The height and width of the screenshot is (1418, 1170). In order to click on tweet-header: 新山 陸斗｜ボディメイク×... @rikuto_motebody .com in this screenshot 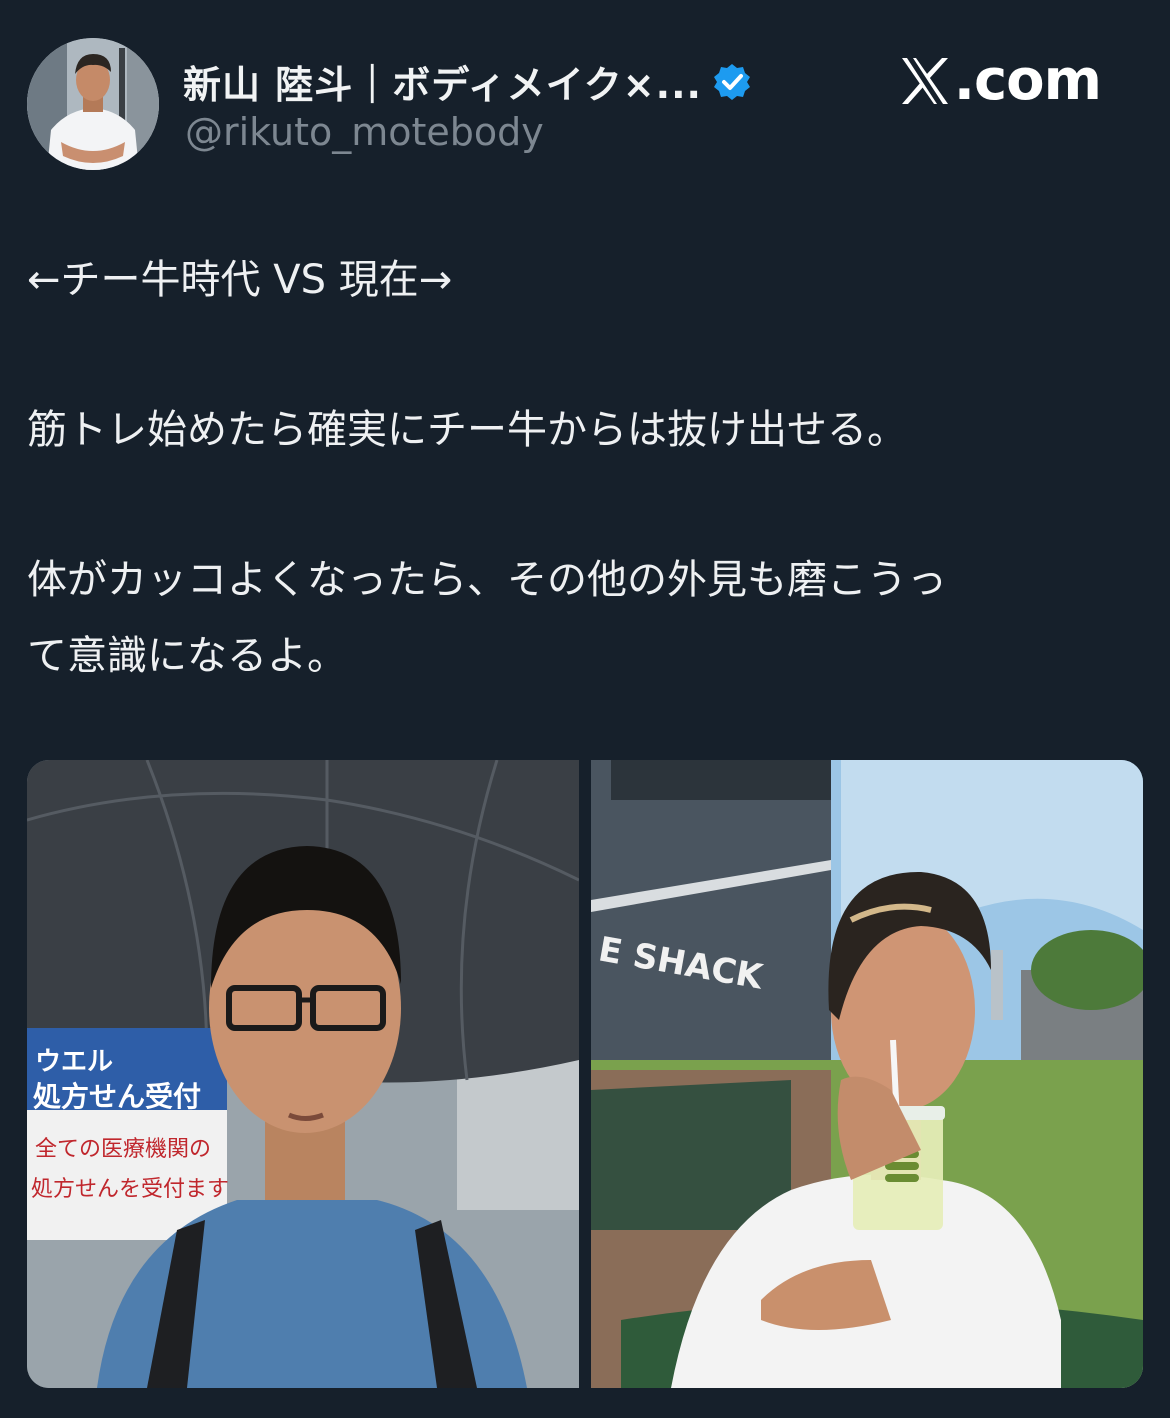, I will do `click(585, 105)`.